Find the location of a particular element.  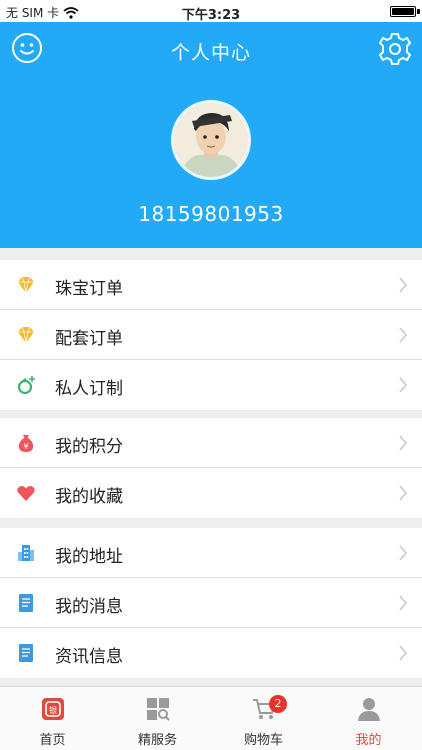

menu-item-my-address: 我的地址 is located at coordinates (211, 553).